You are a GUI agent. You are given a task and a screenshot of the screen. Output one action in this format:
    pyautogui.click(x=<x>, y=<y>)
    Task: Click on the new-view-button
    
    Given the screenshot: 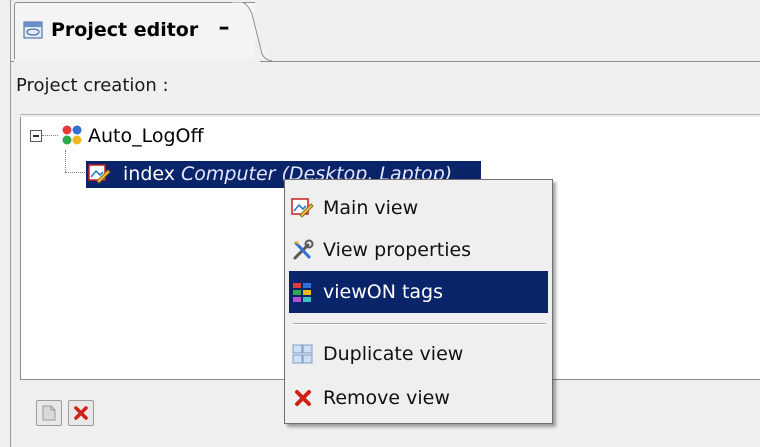 What is the action you would take?
    pyautogui.click(x=49, y=413)
    